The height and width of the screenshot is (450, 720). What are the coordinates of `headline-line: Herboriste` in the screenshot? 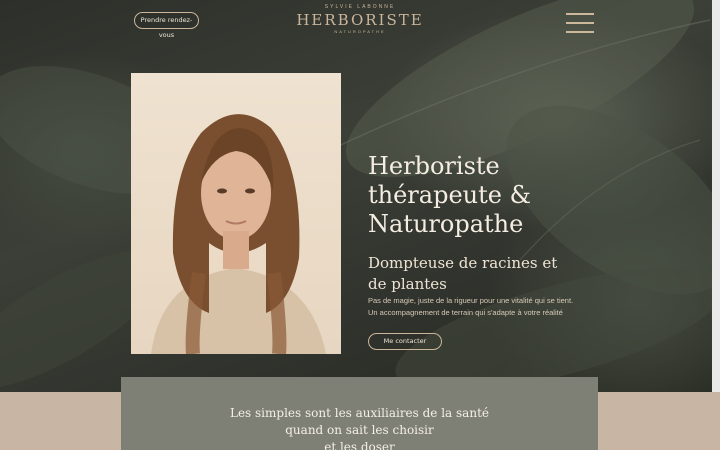 It's located at (434, 166).